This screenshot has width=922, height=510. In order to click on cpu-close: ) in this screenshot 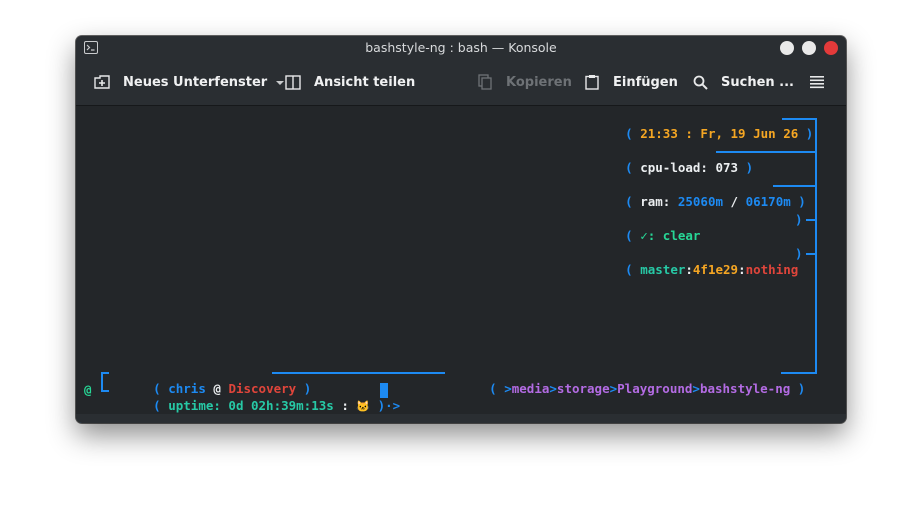, I will do `click(749, 167)`.